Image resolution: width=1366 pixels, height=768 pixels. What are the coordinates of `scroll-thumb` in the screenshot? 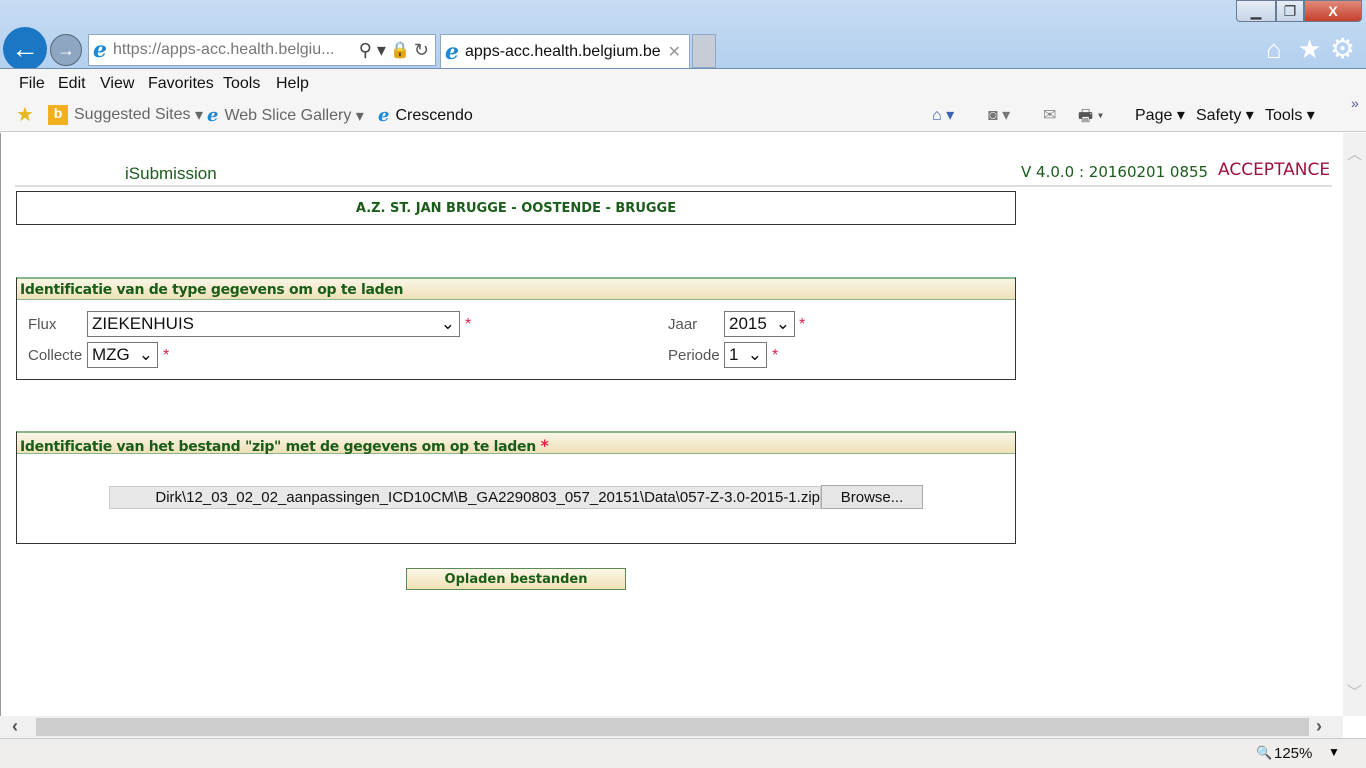 It's located at (672, 727).